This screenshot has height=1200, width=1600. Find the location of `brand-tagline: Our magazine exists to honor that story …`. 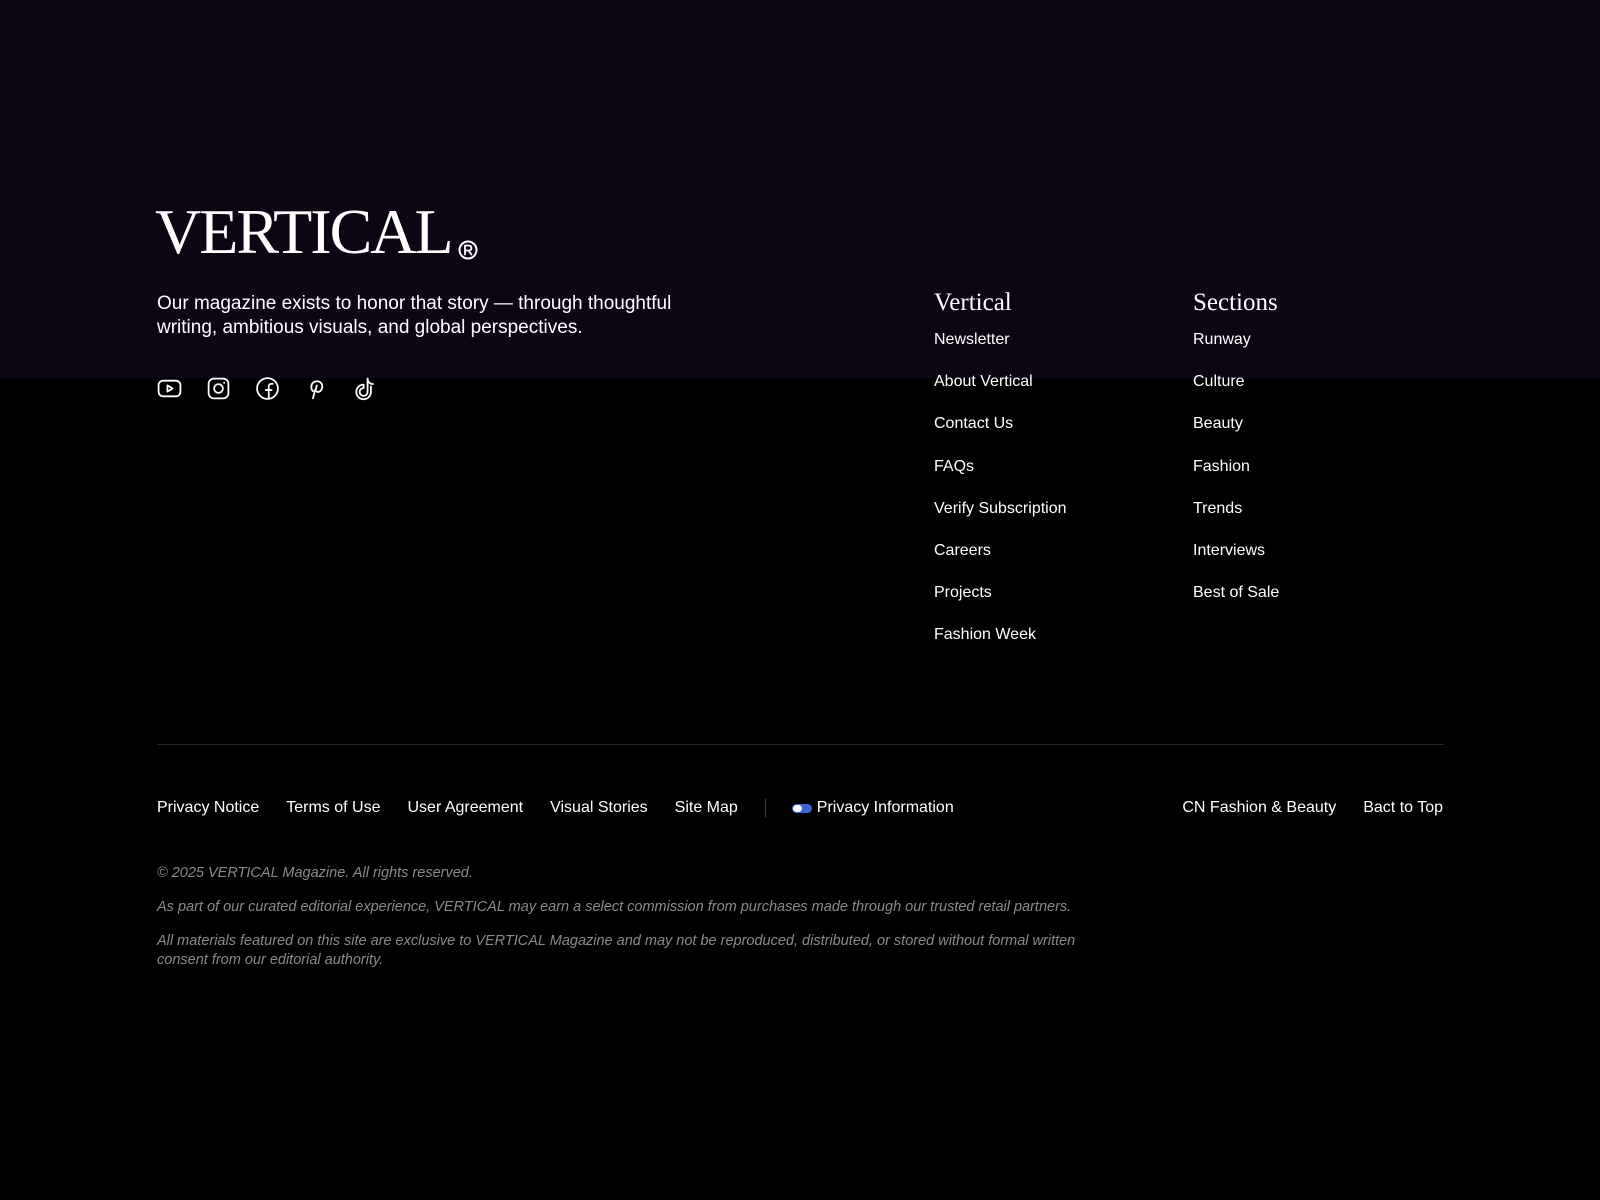

brand-tagline: Our magazine exists to honor that story … is located at coordinates (414, 315).